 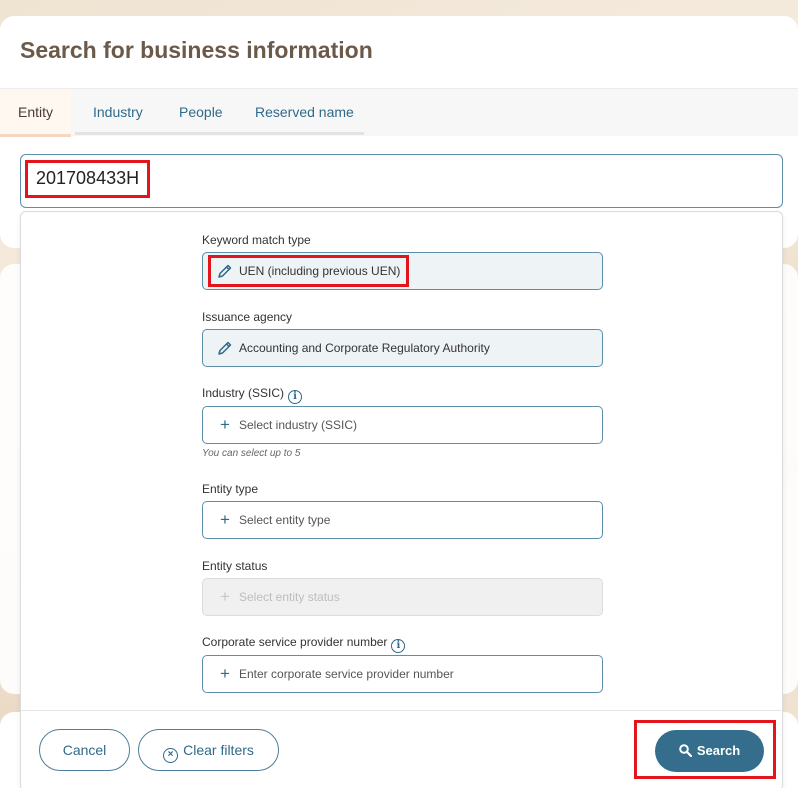 What do you see at coordinates (401, 710) in the screenshot?
I see `footer-divider` at bounding box center [401, 710].